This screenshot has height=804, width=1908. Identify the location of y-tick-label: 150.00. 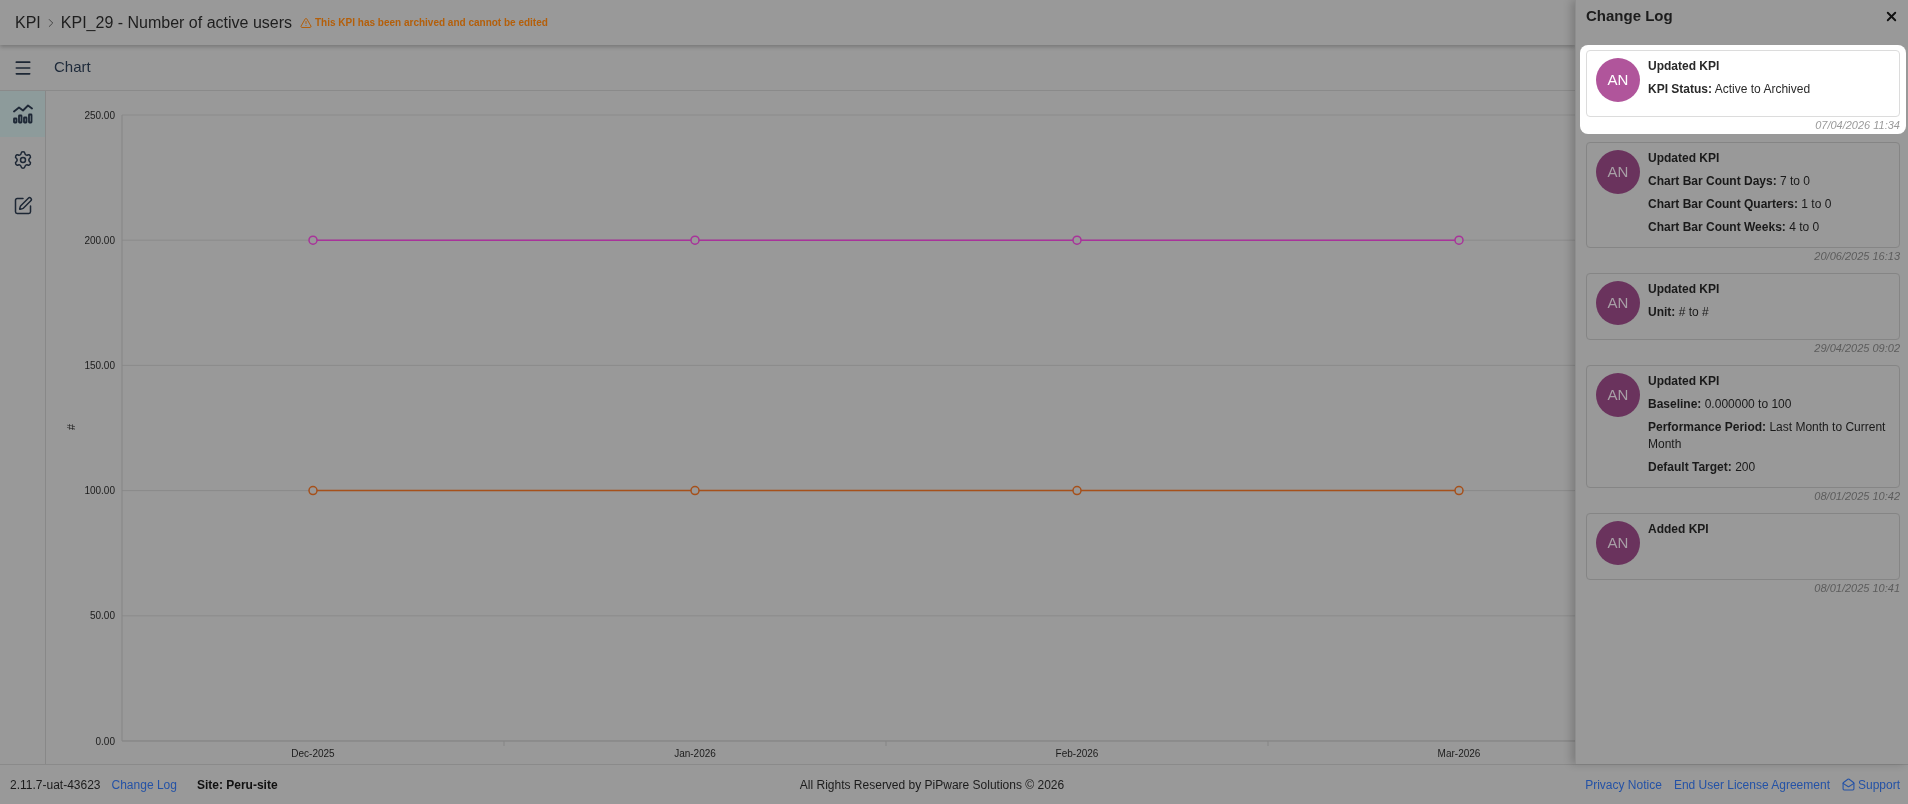
(99, 365).